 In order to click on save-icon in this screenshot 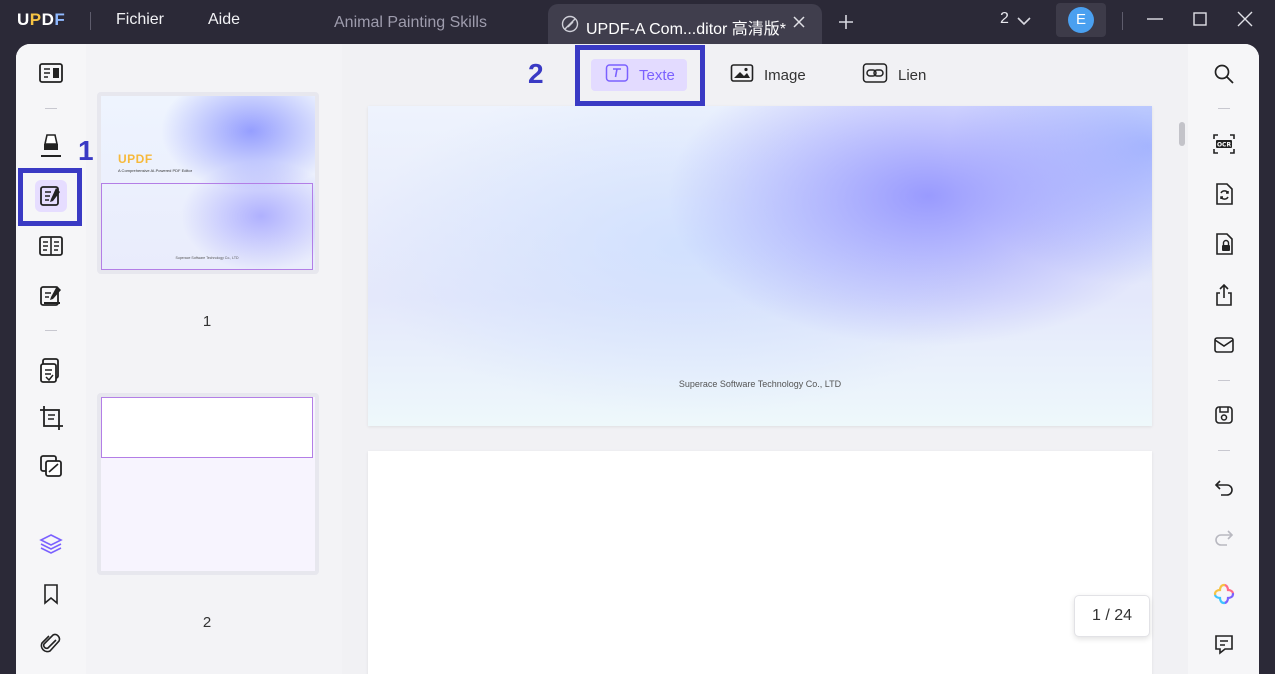, I will do `click(1224, 415)`.